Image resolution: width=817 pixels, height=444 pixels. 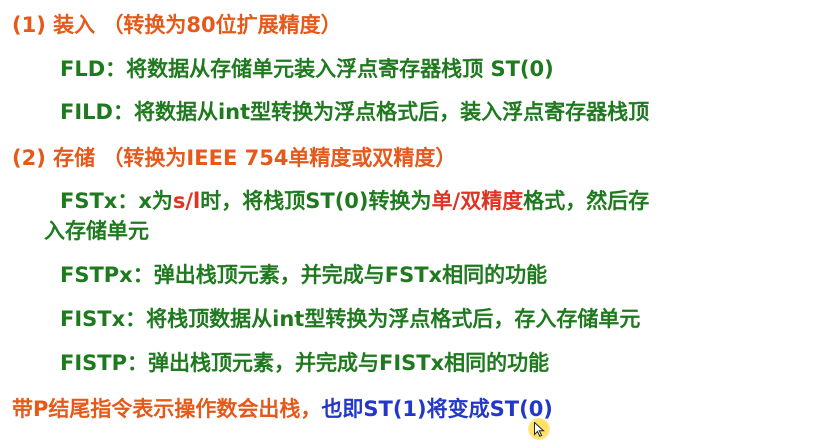 I want to click on fstx-text-2: 时，将栈顶ST(0)转换为, so click(x=316, y=201).